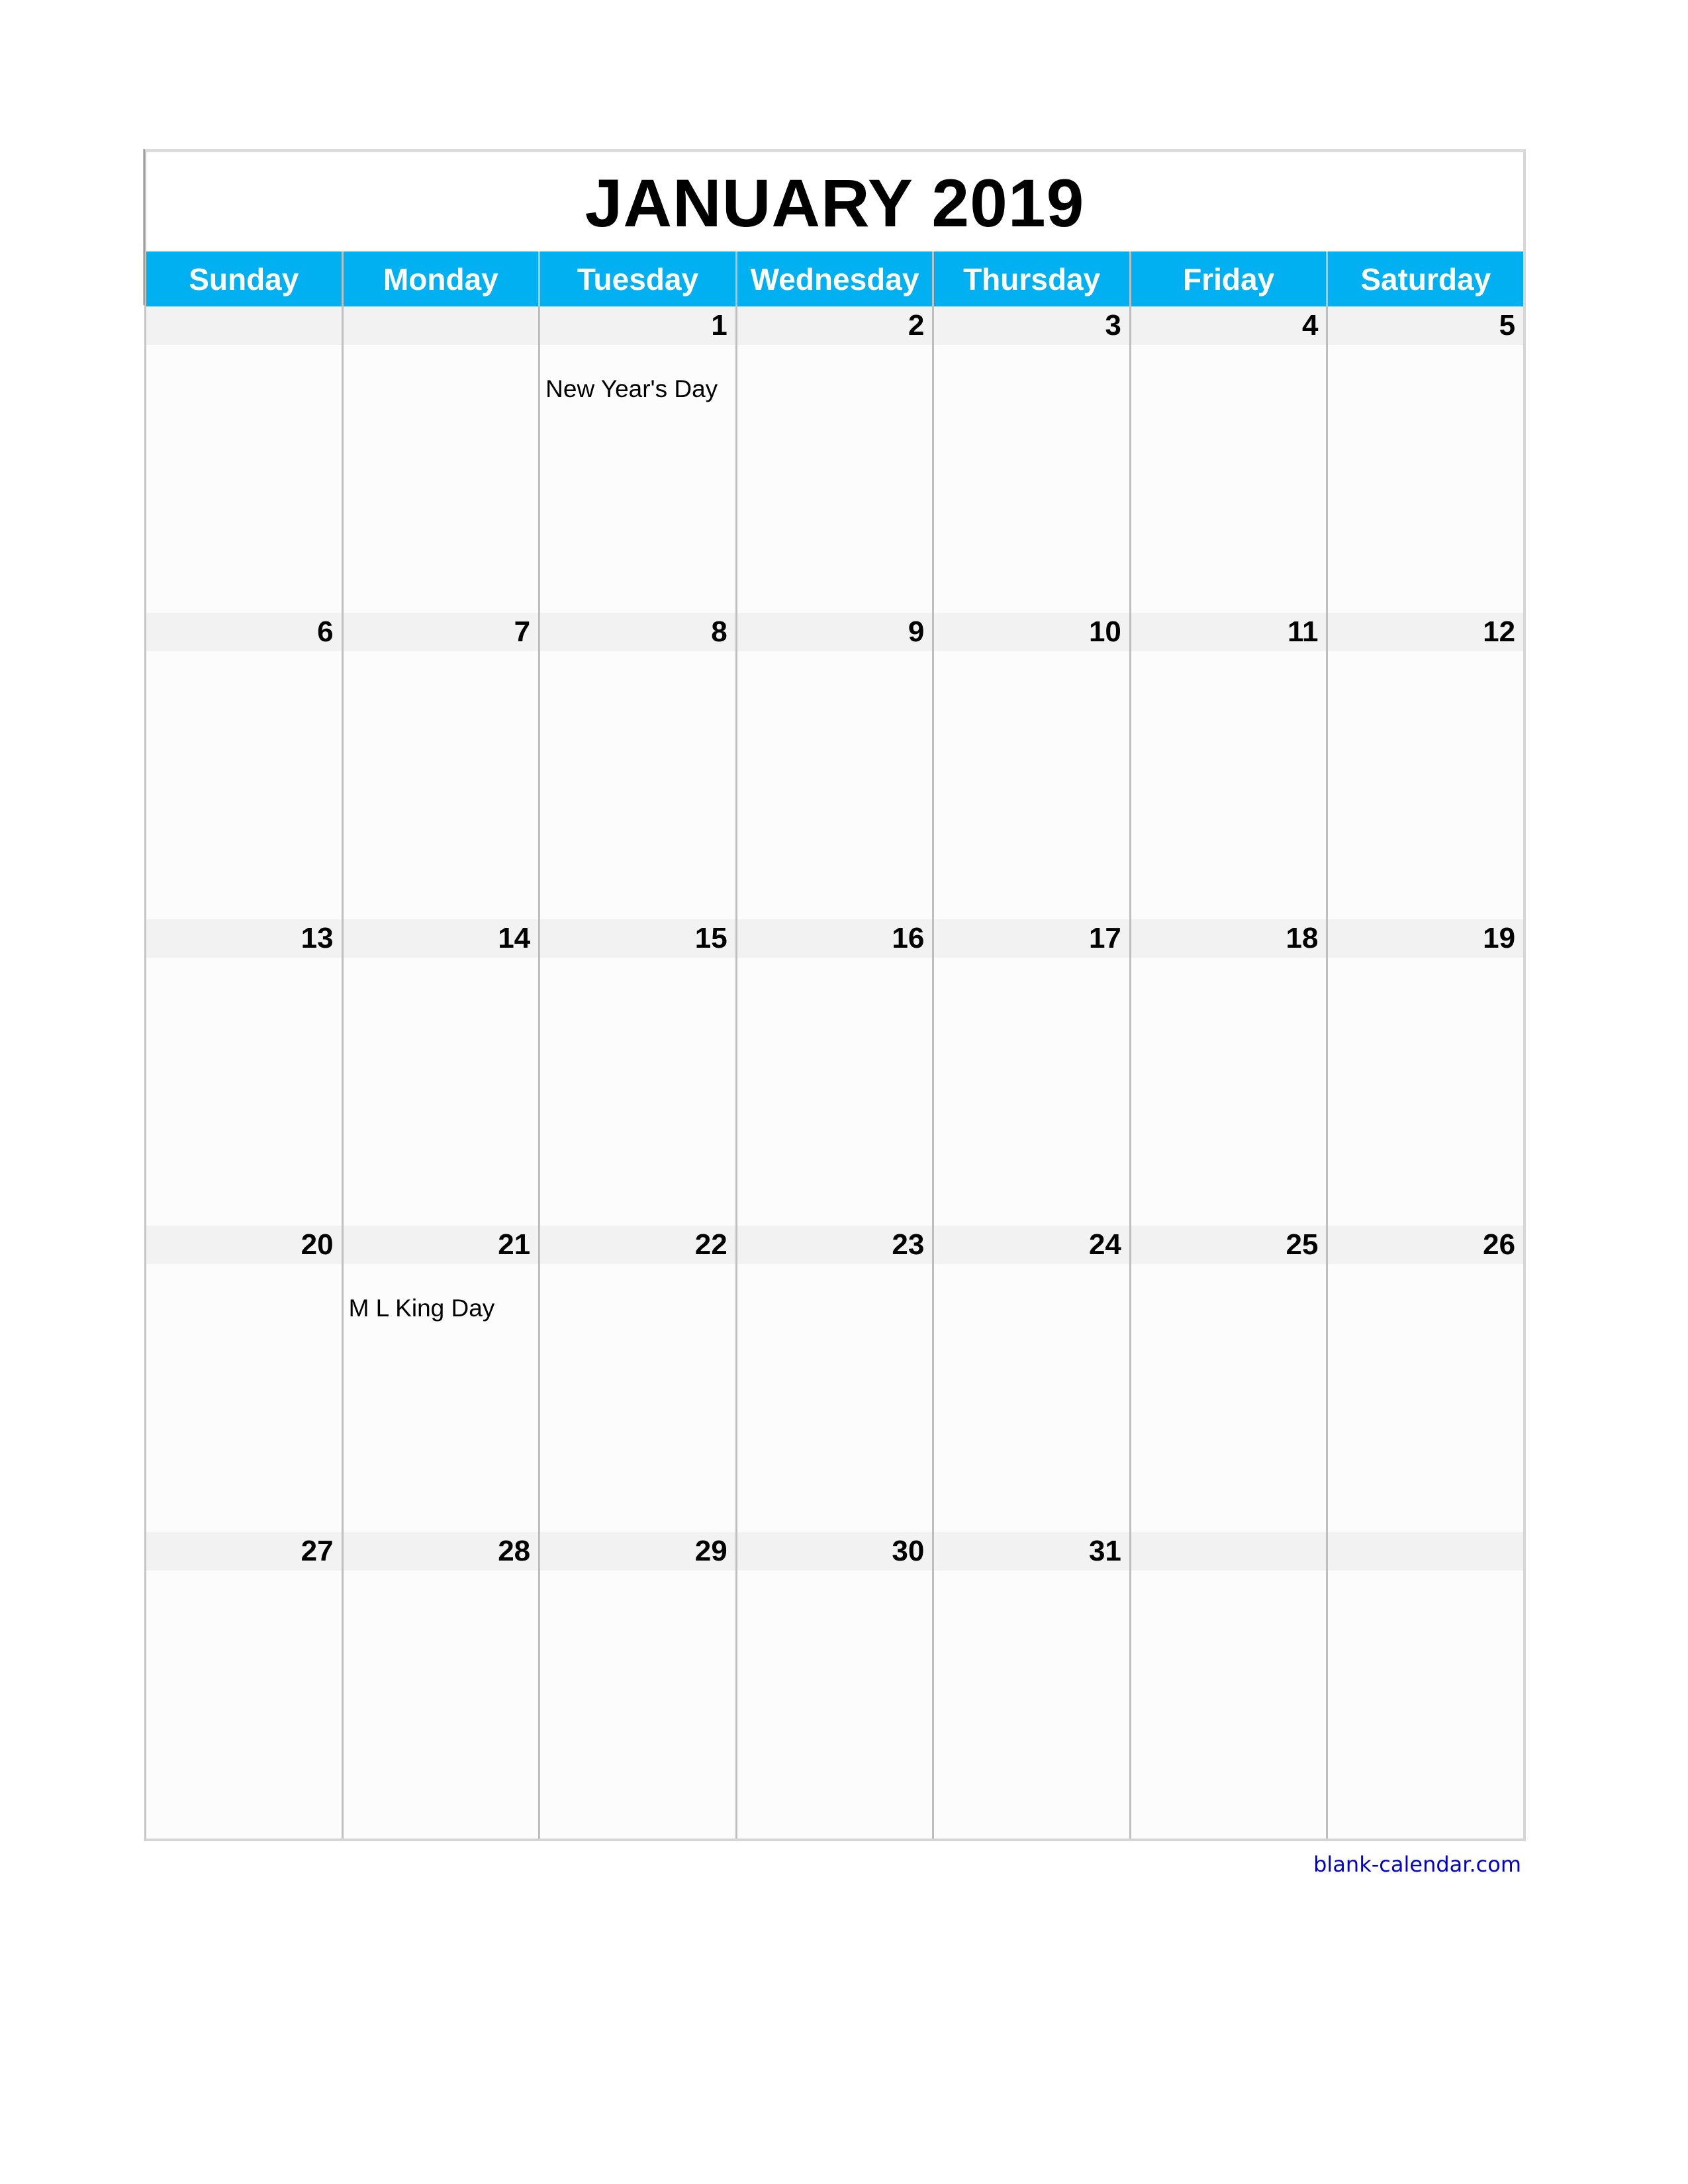 This screenshot has width=1688, height=2184. What do you see at coordinates (1104, 938) in the screenshot?
I see `date-number: 17` at bounding box center [1104, 938].